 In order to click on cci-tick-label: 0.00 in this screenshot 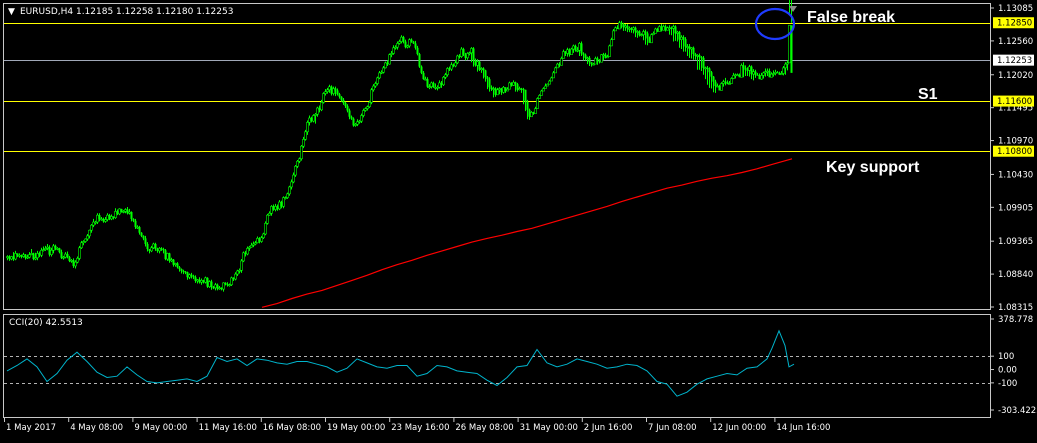, I will do `click(1007, 371)`.